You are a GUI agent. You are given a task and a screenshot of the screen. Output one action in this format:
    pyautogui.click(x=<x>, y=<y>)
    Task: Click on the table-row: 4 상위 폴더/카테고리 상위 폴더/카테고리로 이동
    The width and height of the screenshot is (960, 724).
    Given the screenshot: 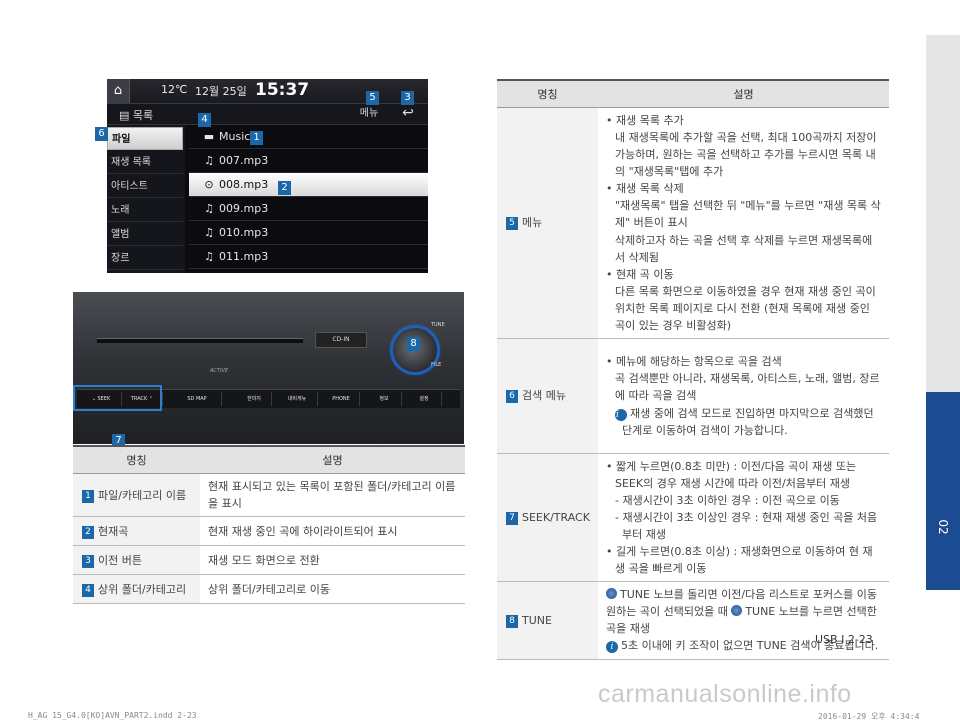 What is the action you would take?
    pyautogui.click(x=269, y=589)
    